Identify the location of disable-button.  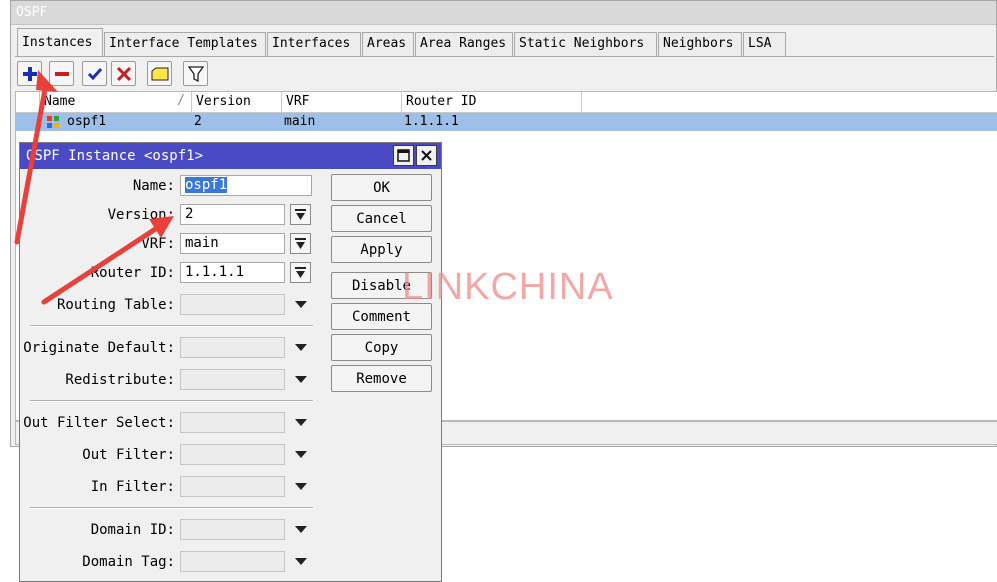
(123, 73).